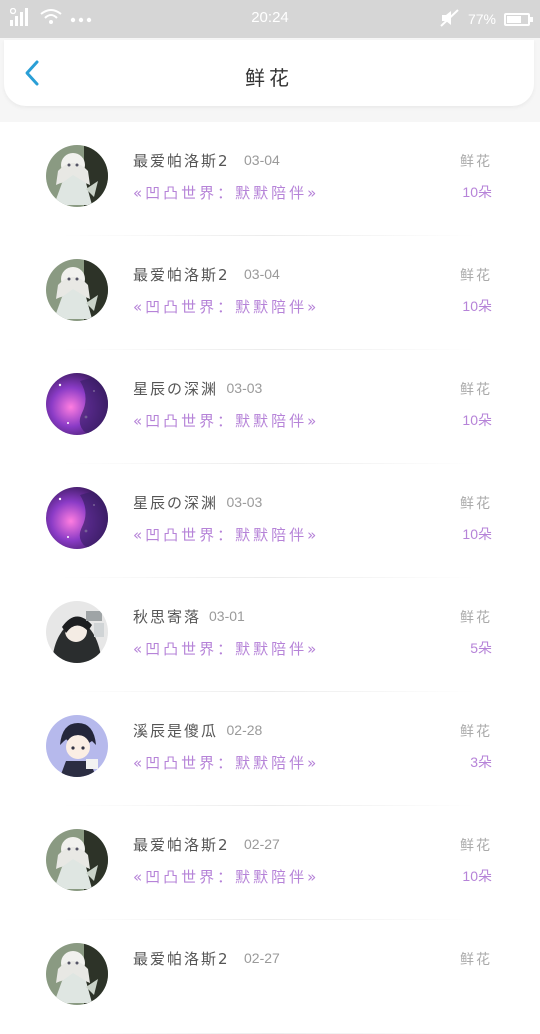  What do you see at coordinates (481, 648) in the screenshot?
I see `gift-count: 5朵` at bounding box center [481, 648].